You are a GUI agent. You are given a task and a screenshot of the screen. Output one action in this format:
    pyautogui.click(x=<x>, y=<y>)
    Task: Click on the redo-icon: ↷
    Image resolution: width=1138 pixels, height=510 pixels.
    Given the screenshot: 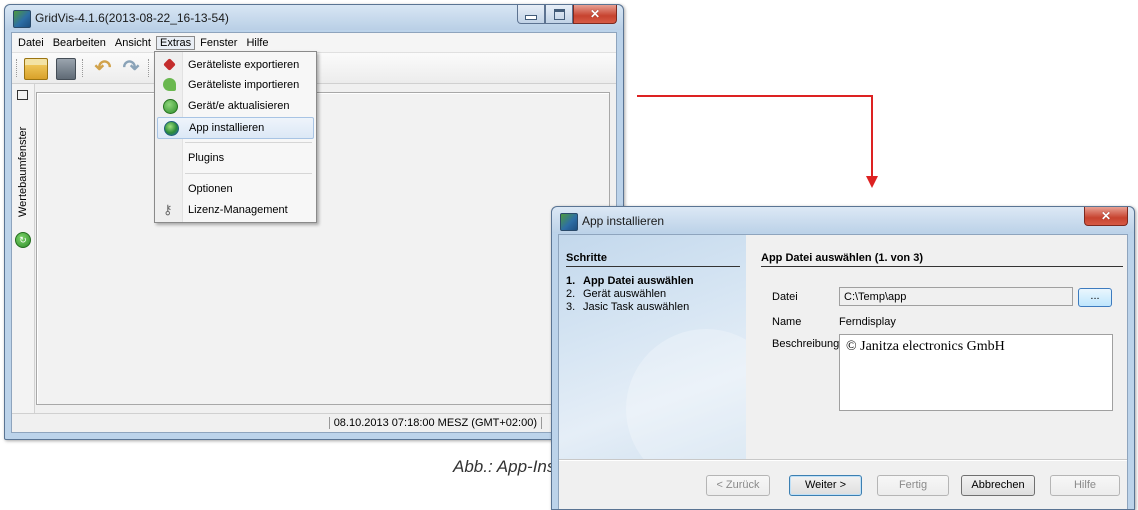 What is the action you would take?
    pyautogui.click(x=131, y=68)
    